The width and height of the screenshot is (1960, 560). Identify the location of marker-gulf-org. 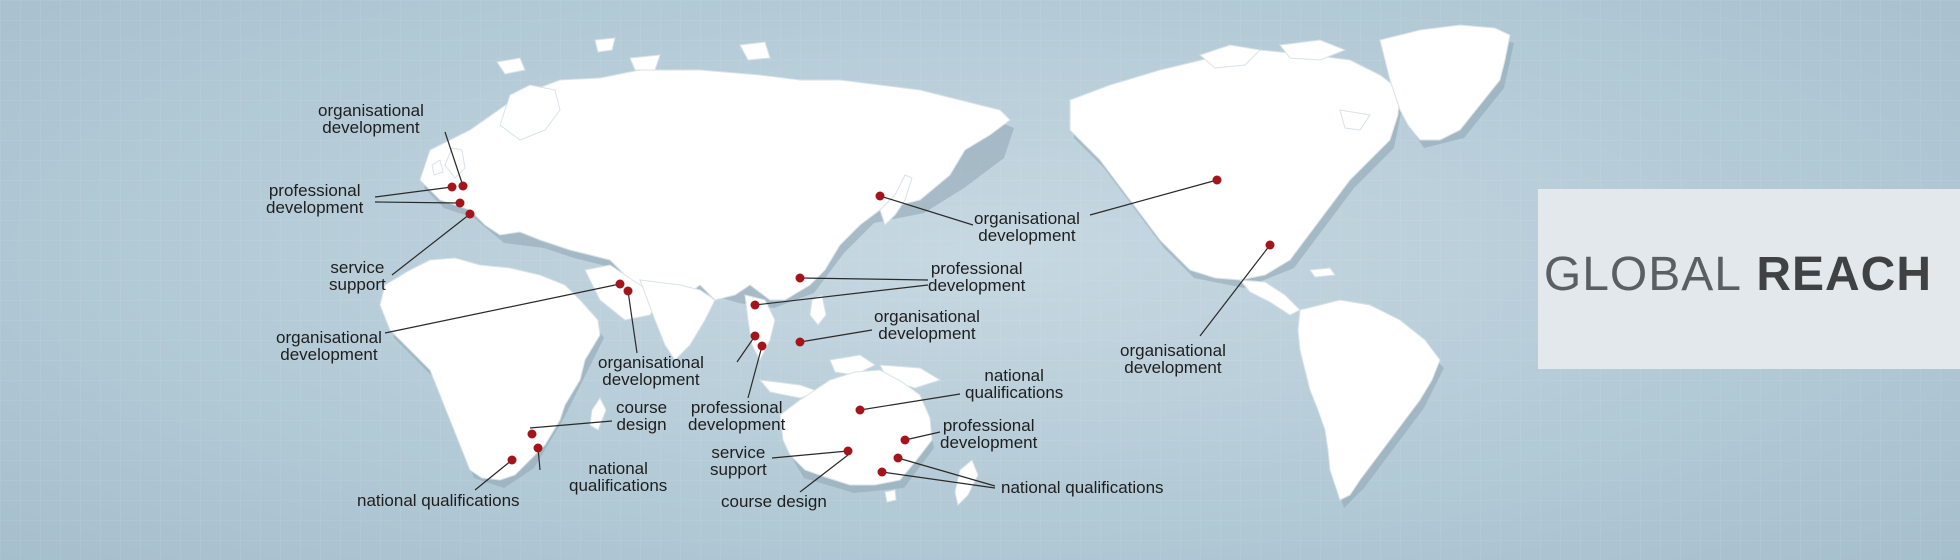
(620, 284).